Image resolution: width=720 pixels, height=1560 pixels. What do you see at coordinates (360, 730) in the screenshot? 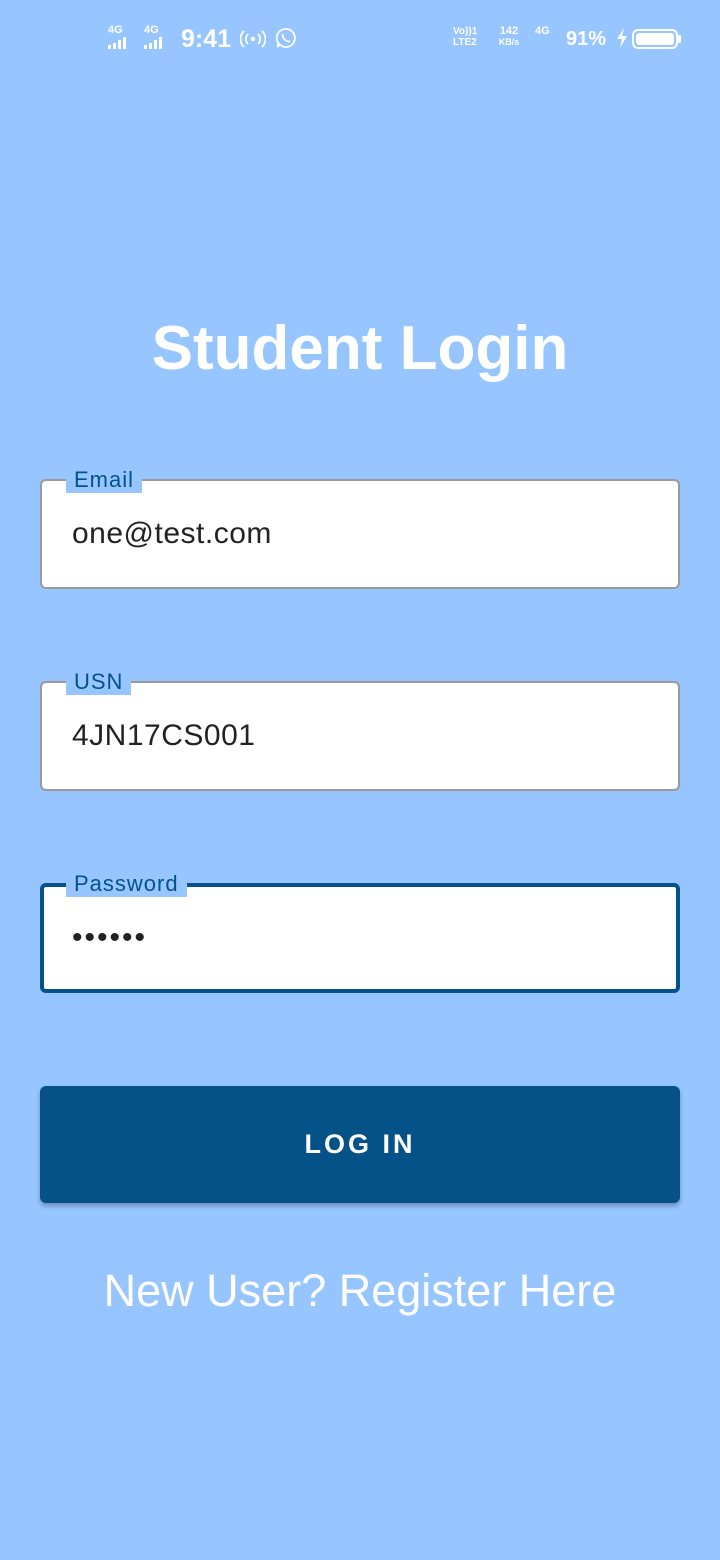
I see `usn-field: USN 4JN17CS001` at bounding box center [360, 730].